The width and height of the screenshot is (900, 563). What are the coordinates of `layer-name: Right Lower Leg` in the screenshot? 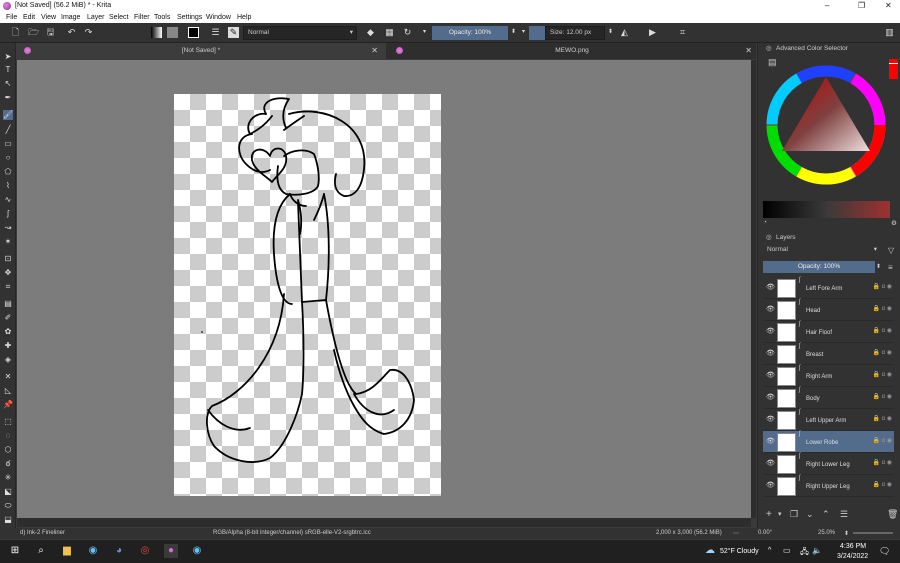 It's located at (828, 465).